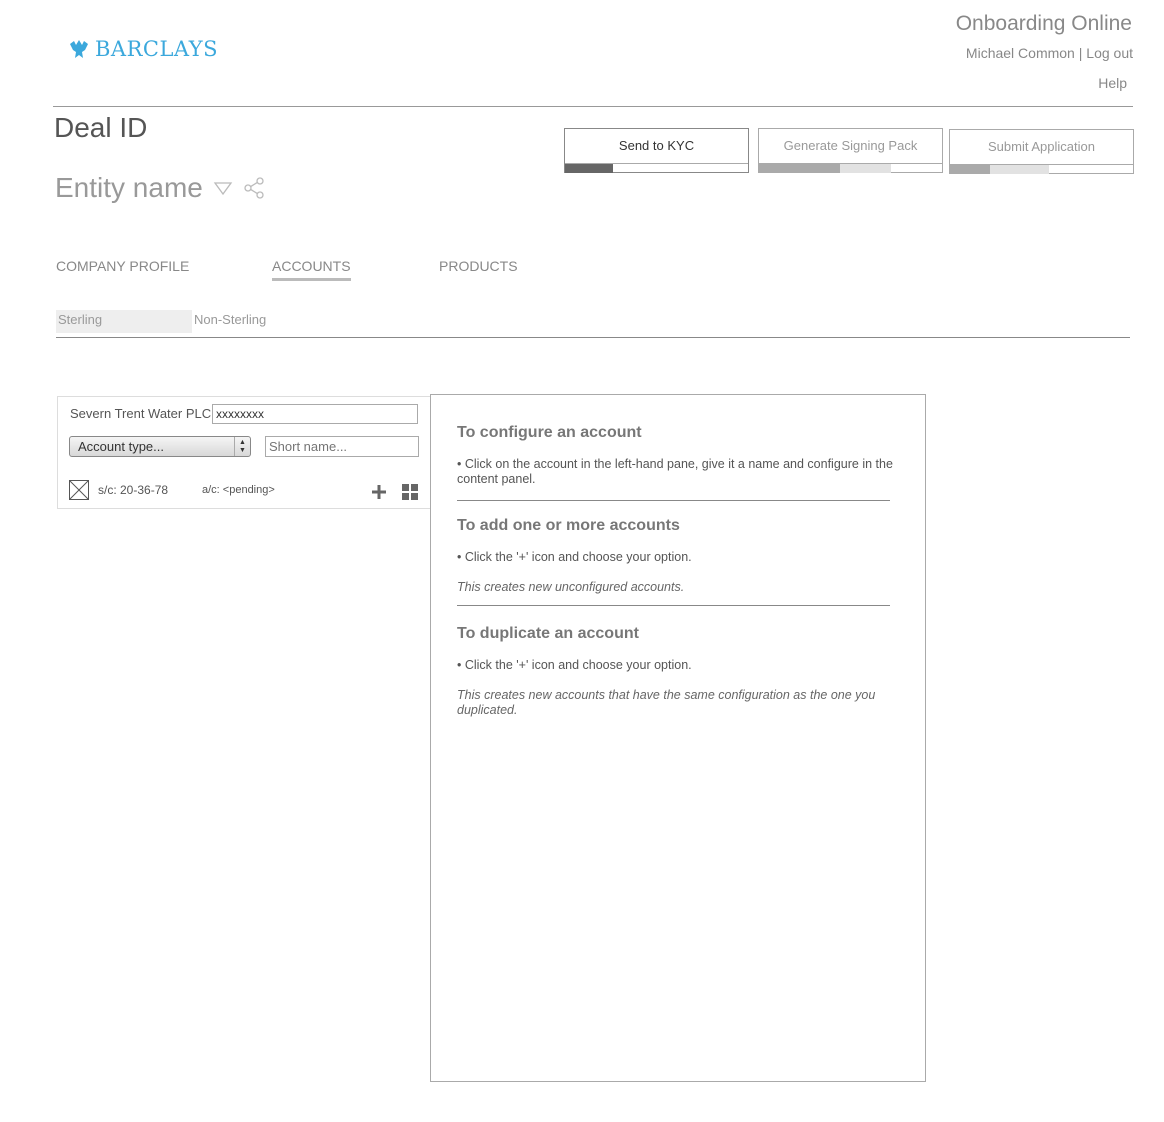 Image resolution: width=1164 pixels, height=1122 pixels. What do you see at coordinates (571, 587) in the screenshot?
I see `help-note-add: This creates new unconfigured accounts.` at bounding box center [571, 587].